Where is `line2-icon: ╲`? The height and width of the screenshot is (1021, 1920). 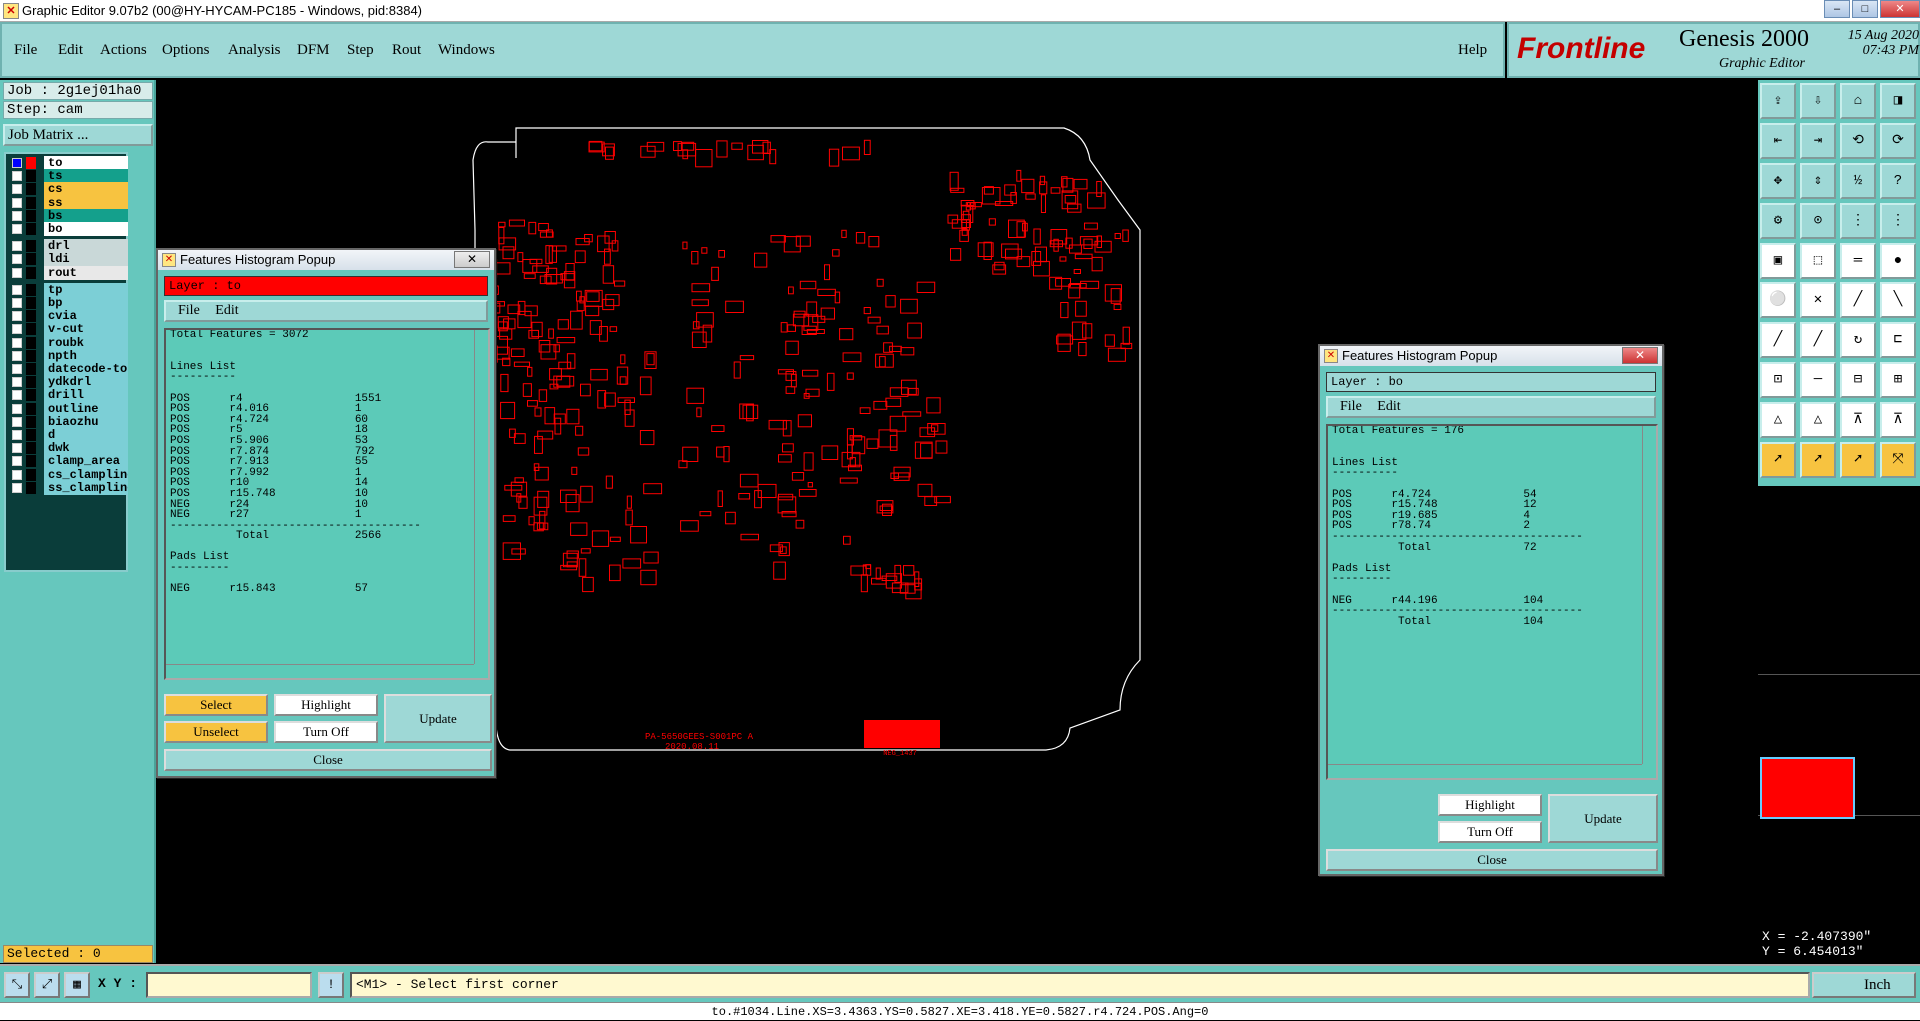
line2-icon: ╲ is located at coordinates (1898, 300).